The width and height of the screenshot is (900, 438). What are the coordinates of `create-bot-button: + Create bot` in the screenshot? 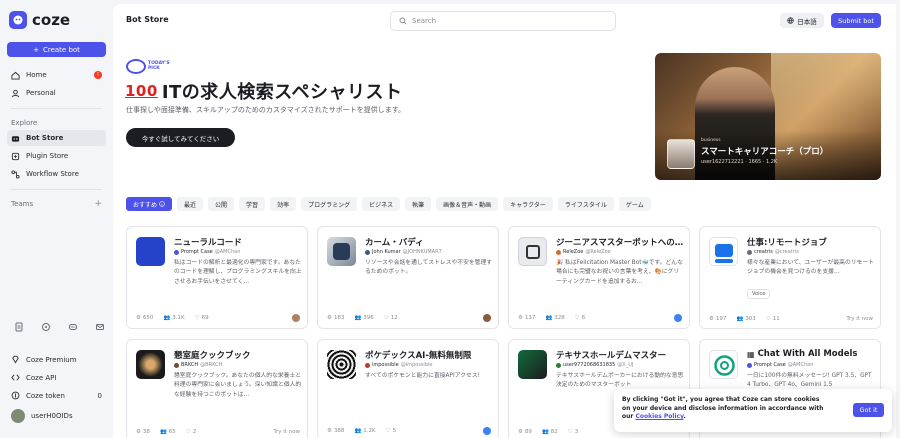 It's located at (56, 49).